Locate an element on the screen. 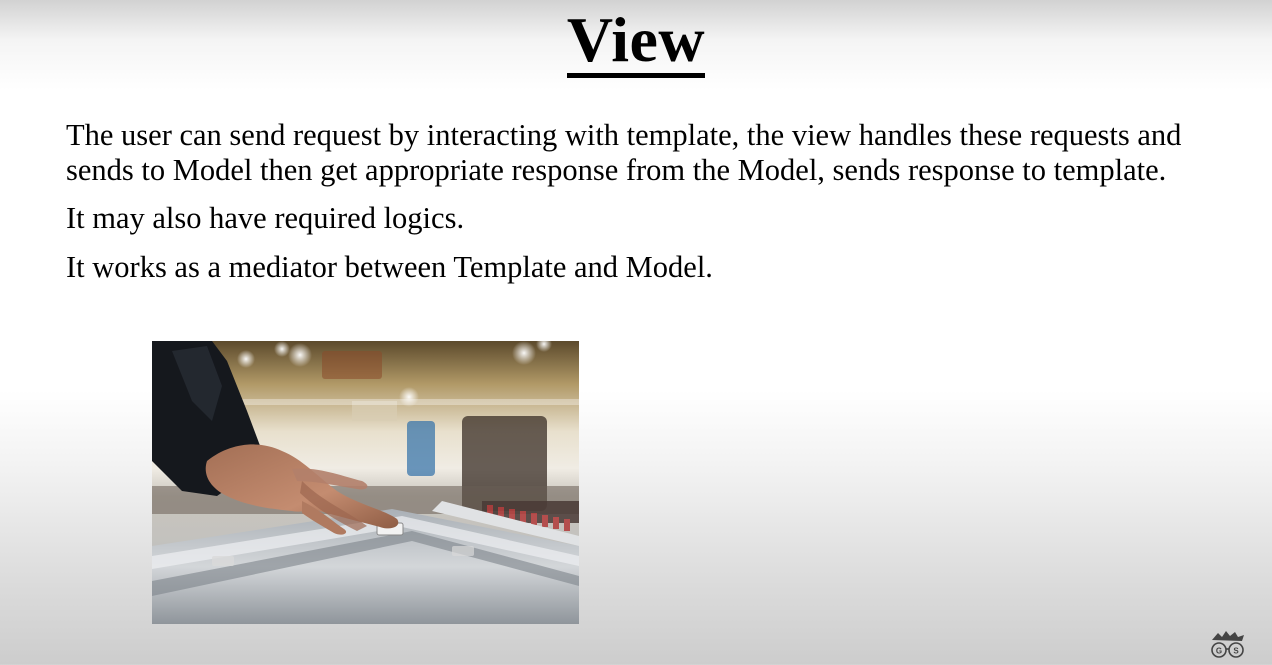 The width and height of the screenshot is (1272, 665). slide-title-text: View is located at coordinates (636, 42).